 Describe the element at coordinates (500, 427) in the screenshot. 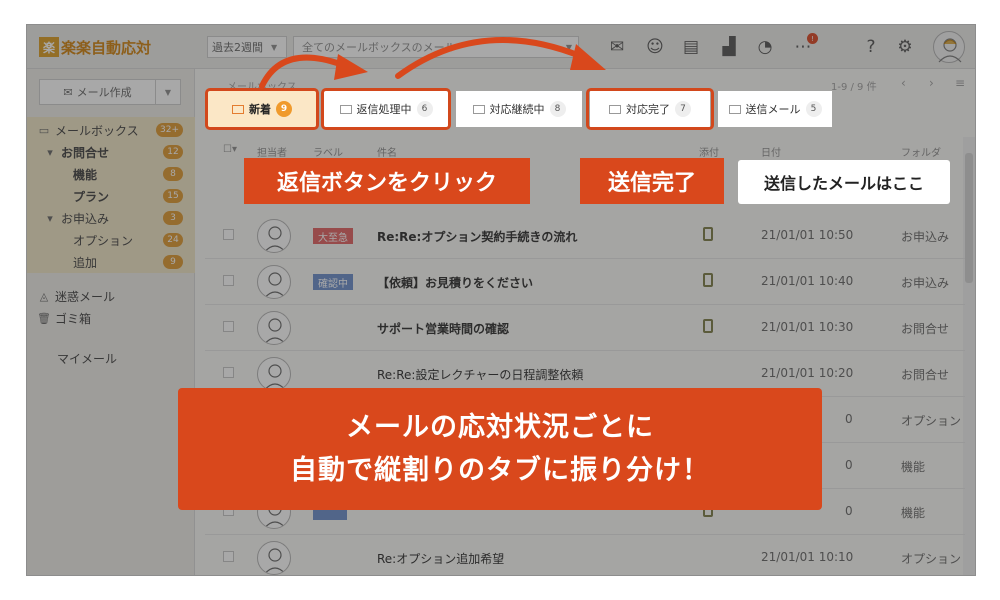

I see `headline-line-1: メールの応対状況ごとに` at that location.